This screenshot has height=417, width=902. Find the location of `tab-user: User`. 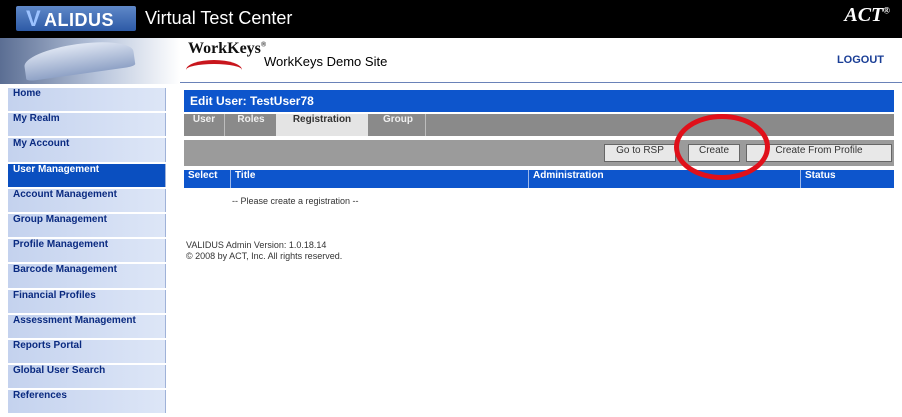

tab-user: User is located at coordinates (204, 125).